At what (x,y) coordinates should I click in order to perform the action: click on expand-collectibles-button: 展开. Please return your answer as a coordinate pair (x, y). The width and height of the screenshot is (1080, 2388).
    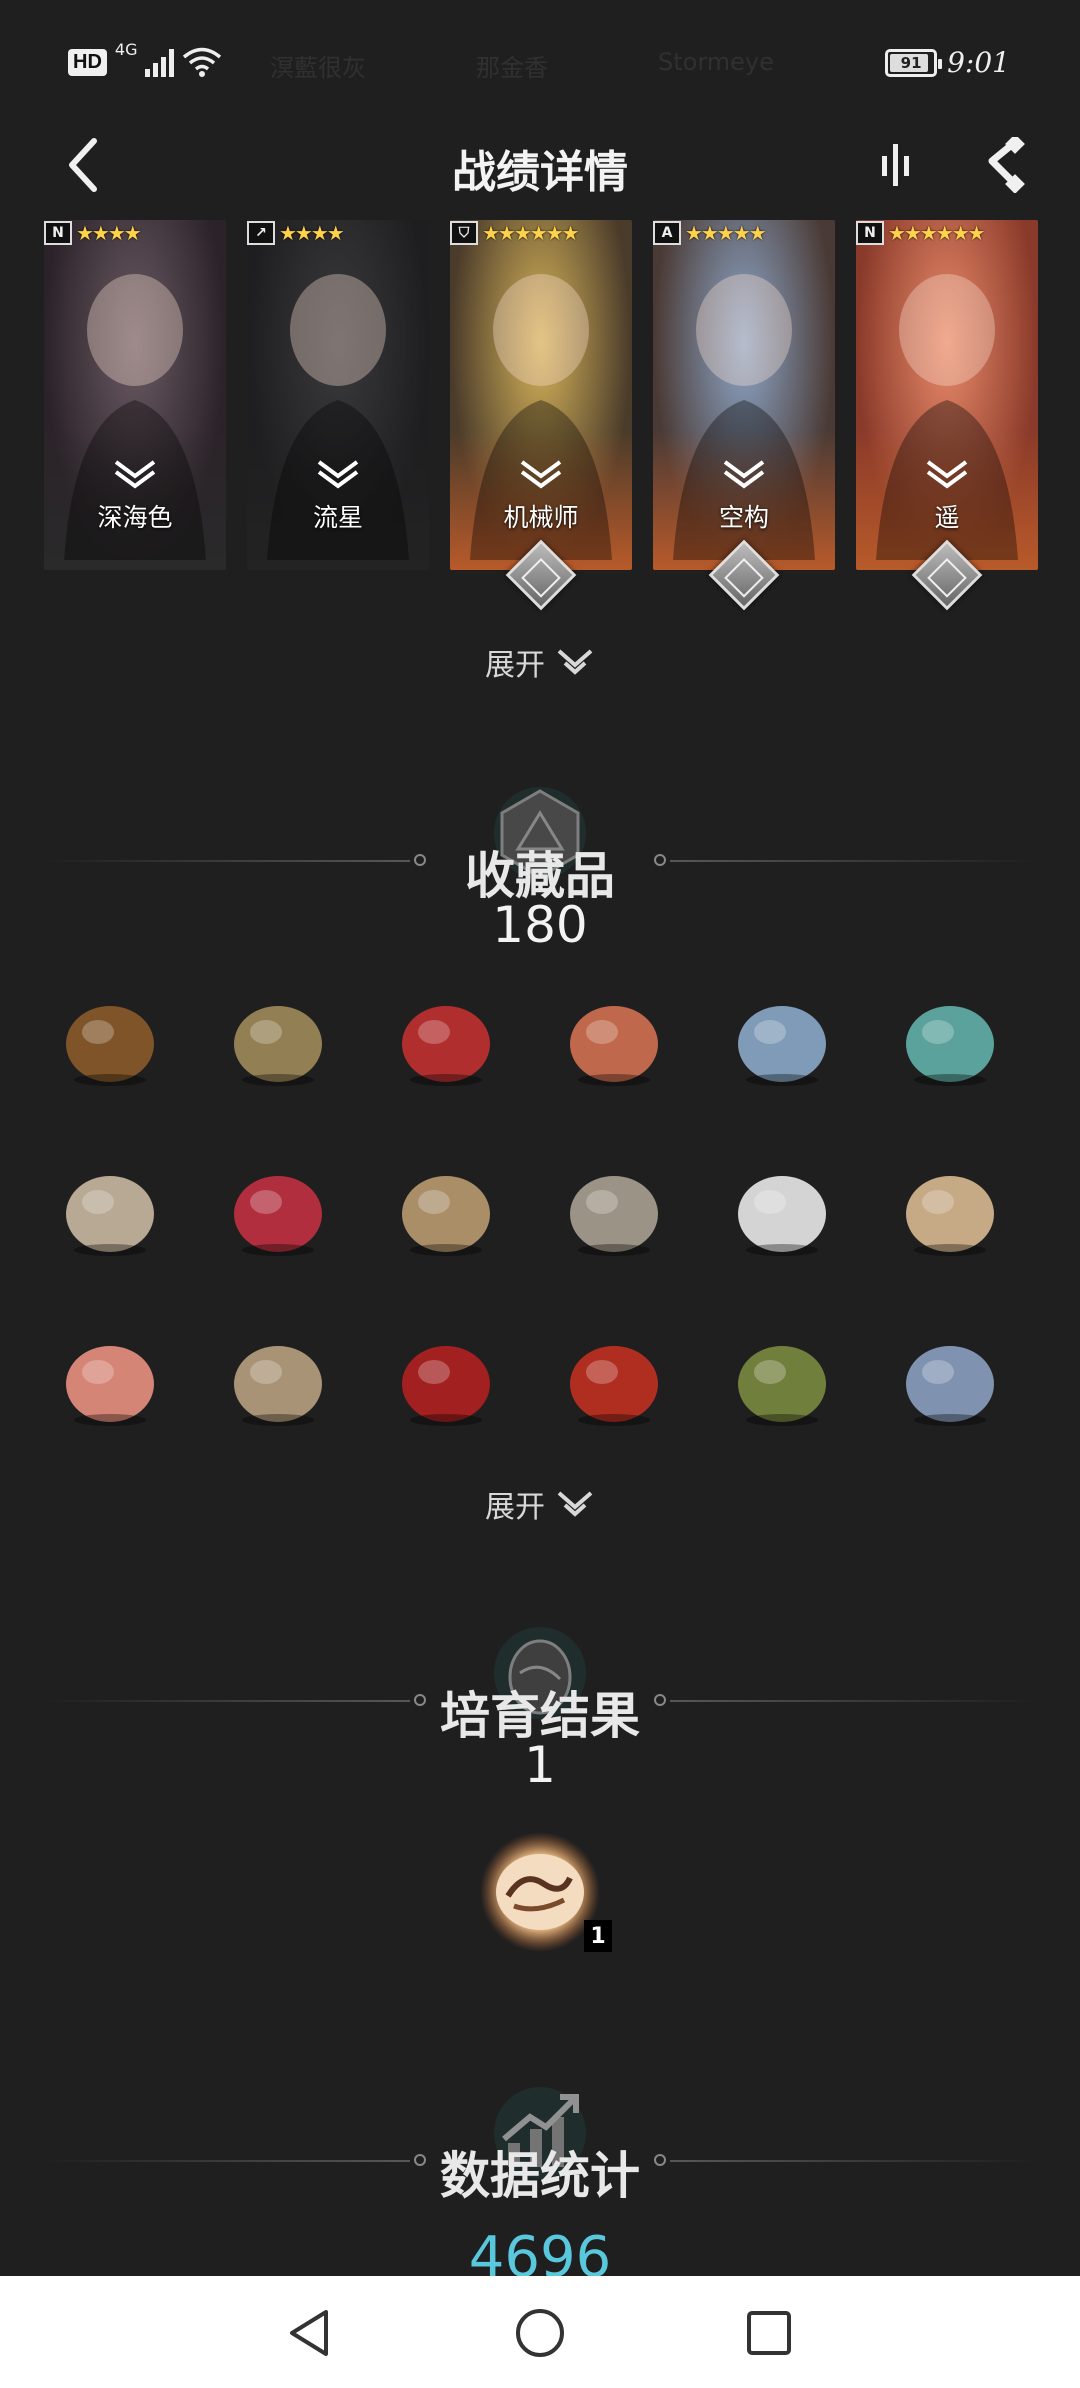
    Looking at the image, I should click on (540, 1504).